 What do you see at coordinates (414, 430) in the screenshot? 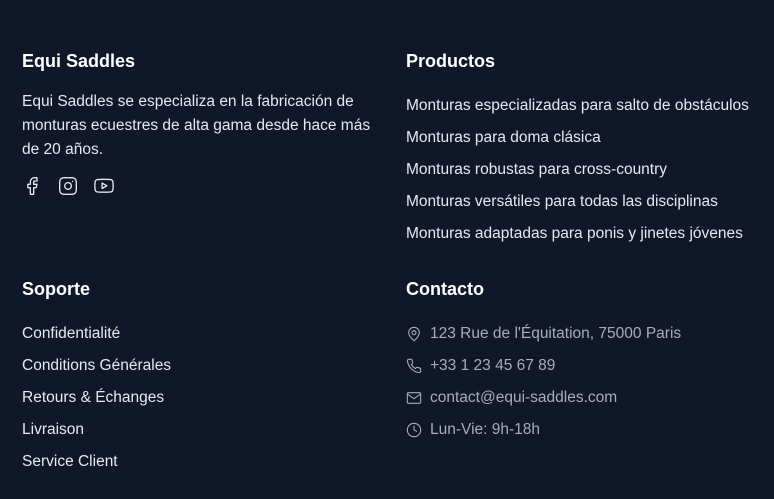
I see `clock-icon` at bounding box center [414, 430].